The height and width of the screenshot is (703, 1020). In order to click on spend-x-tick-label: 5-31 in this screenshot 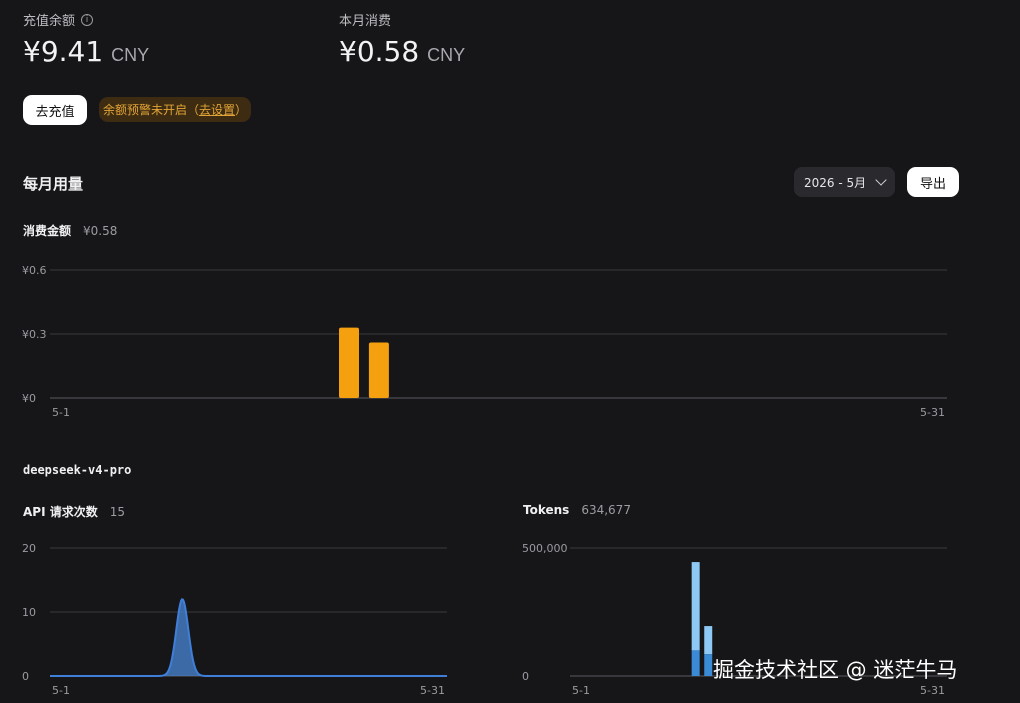, I will do `click(932, 412)`.